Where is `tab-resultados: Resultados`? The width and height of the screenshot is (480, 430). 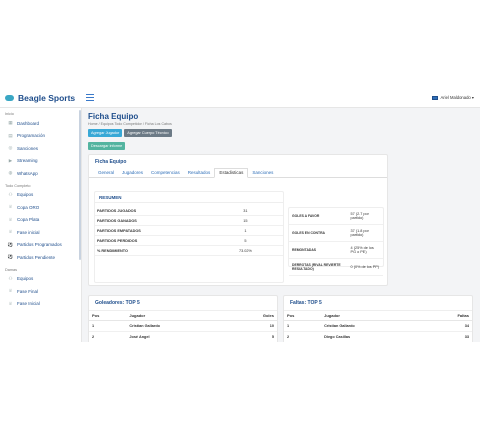 tab-resultados: Resultados is located at coordinates (199, 173).